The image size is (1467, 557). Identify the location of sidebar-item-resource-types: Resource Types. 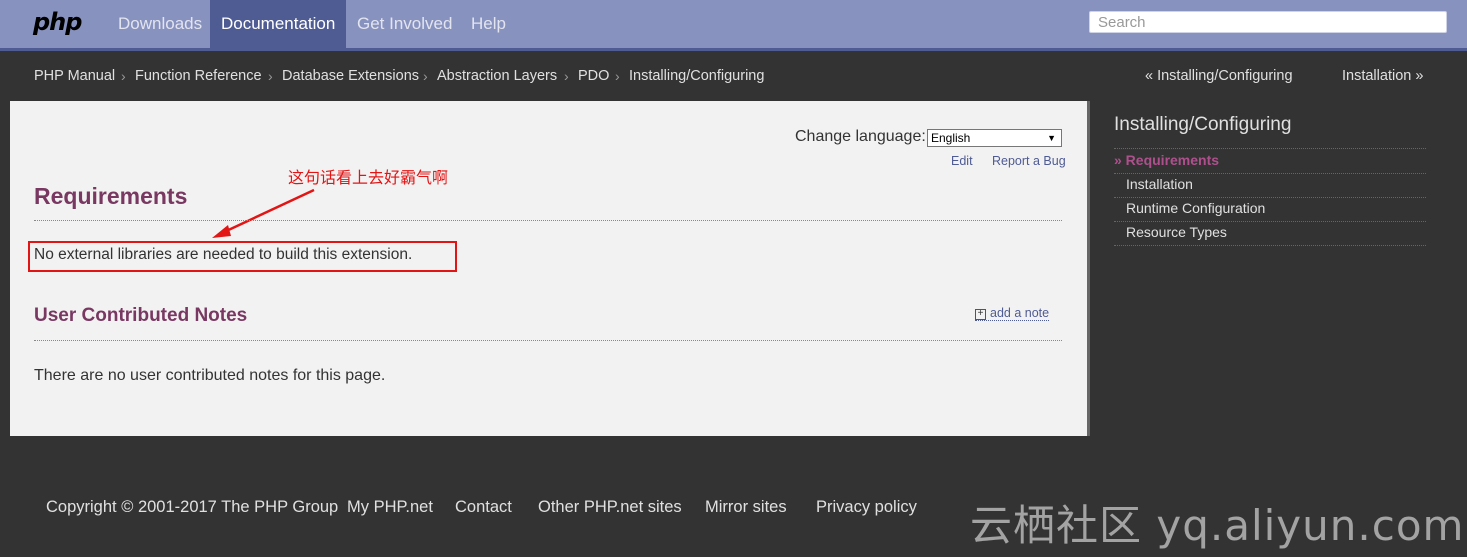
(1176, 232).